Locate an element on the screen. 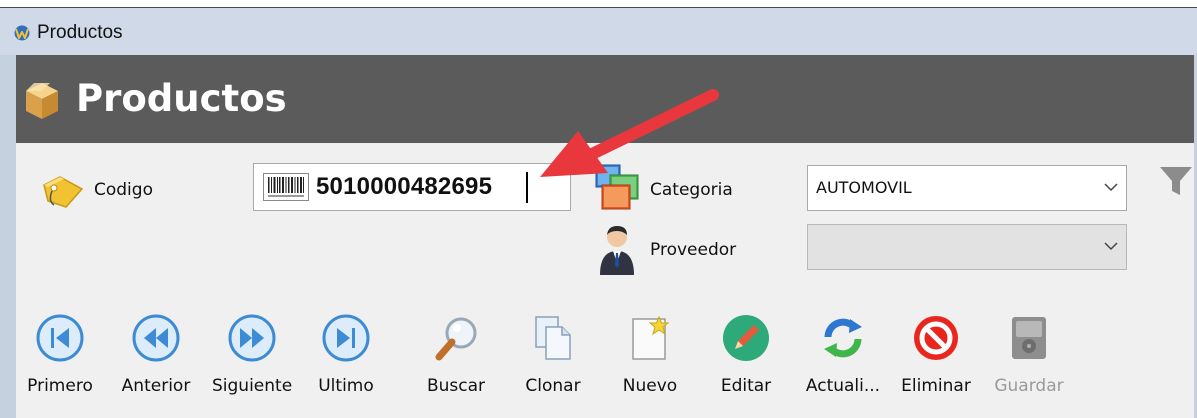  app-logo-icon is located at coordinates (22, 33).